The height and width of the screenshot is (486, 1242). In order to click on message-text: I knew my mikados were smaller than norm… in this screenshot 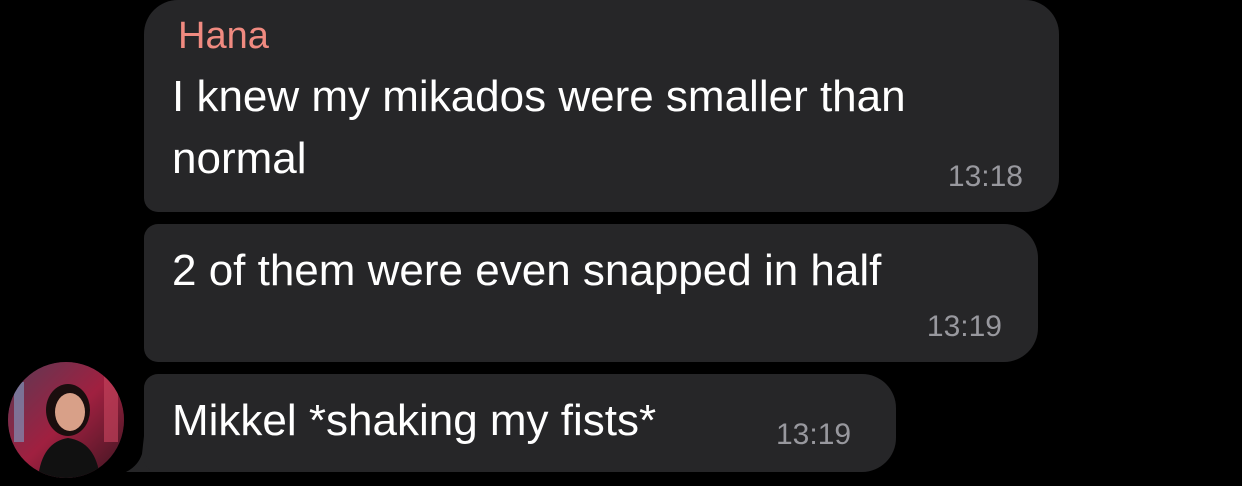, I will do `click(539, 127)`.